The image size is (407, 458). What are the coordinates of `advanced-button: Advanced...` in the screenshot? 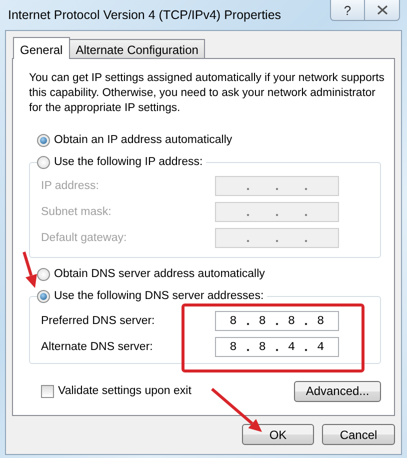 It's located at (337, 391).